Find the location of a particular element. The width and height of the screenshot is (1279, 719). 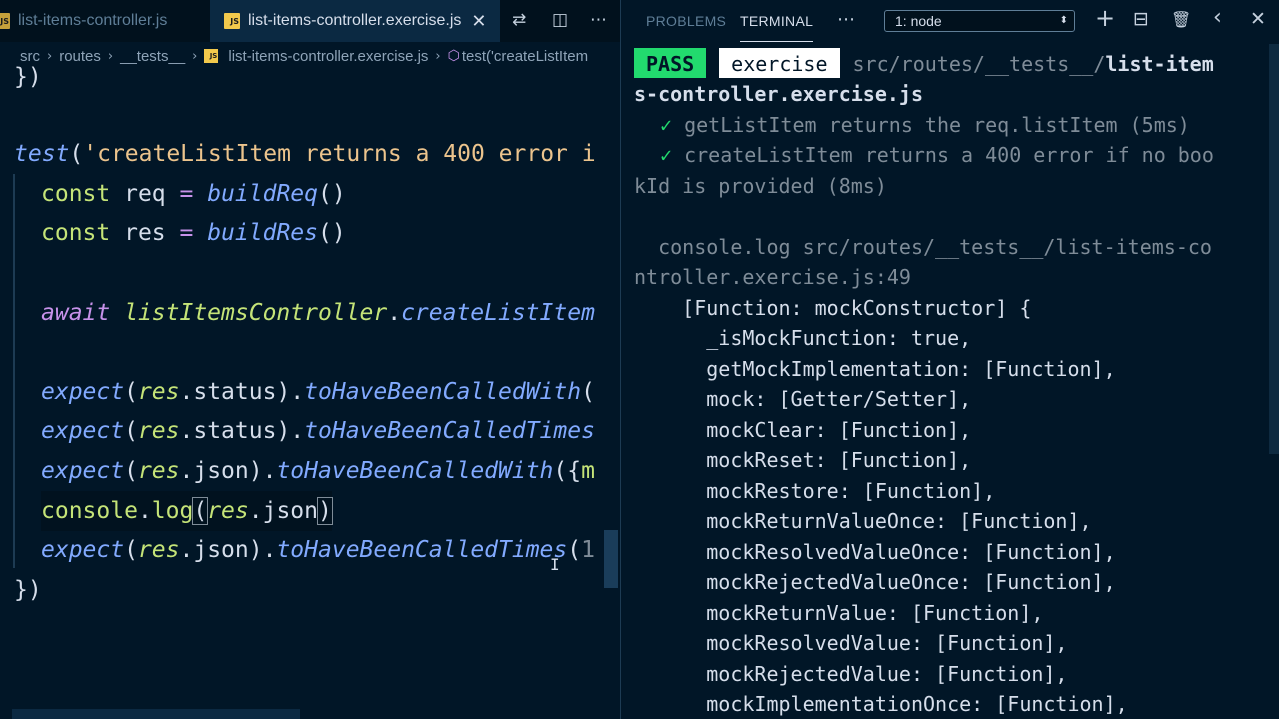

terminal-select: 1: node ⬍ is located at coordinates (979, 21).